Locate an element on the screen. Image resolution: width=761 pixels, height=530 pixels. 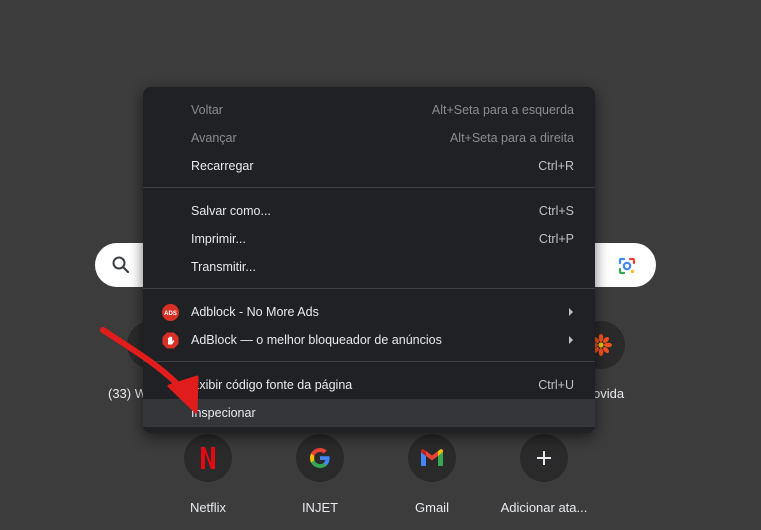
menu-item-label: Exibir código fonte da página is located at coordinates (272, 385).